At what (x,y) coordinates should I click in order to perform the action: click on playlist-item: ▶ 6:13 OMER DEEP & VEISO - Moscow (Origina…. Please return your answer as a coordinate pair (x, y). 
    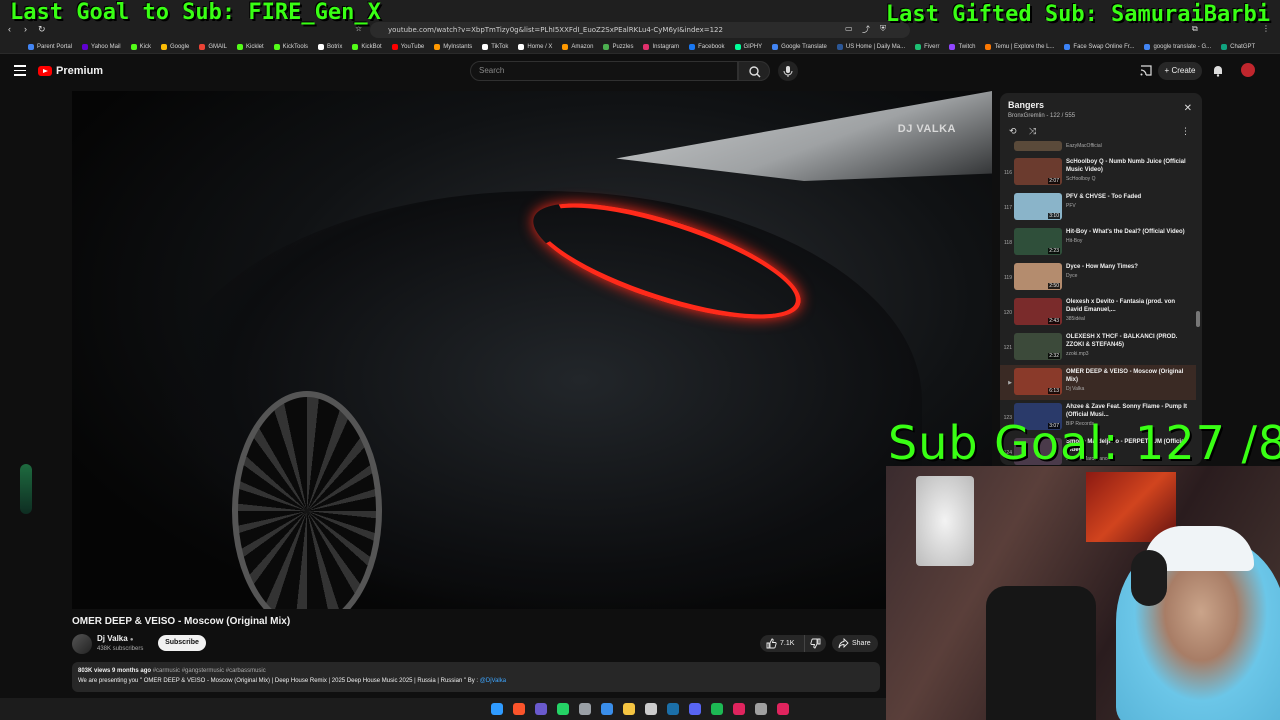
    Looking at the image, I should click on (1098, 382).